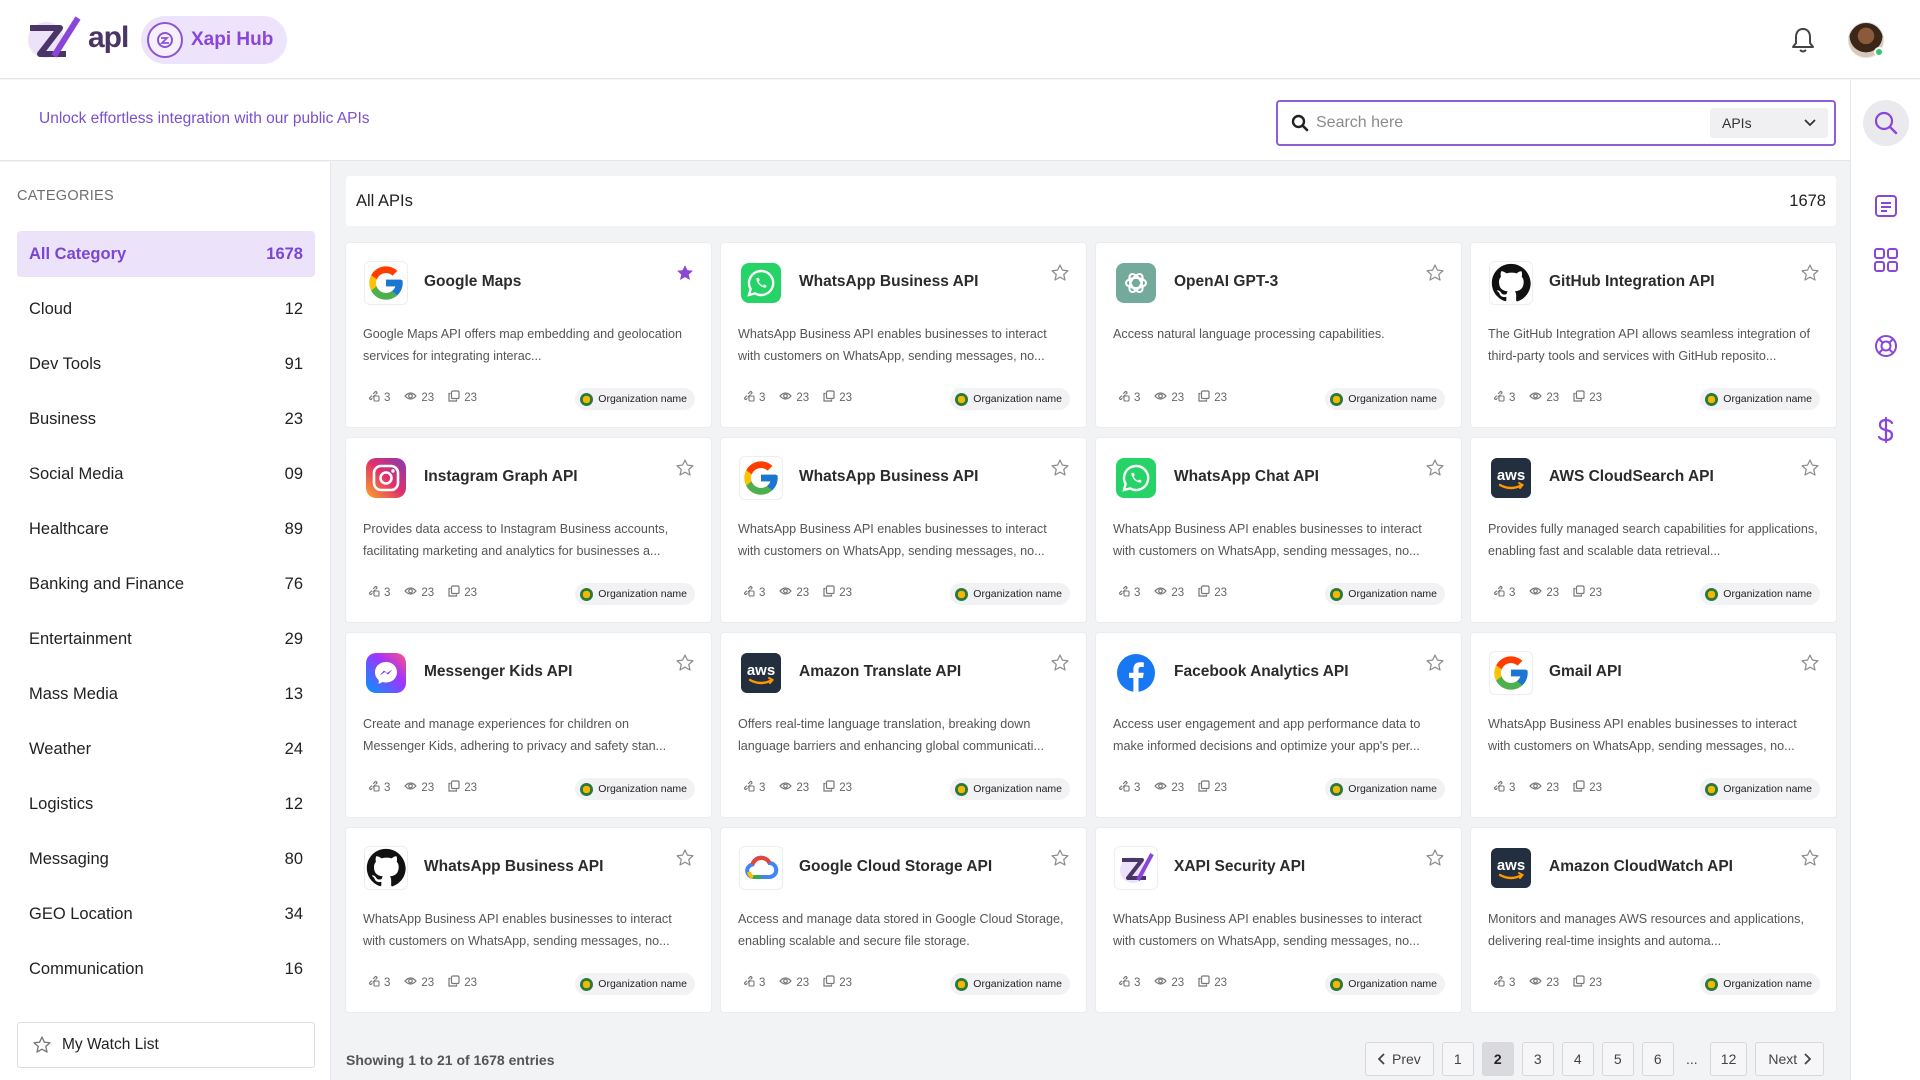  I want to click on eye-icon, so click(1536, 982).